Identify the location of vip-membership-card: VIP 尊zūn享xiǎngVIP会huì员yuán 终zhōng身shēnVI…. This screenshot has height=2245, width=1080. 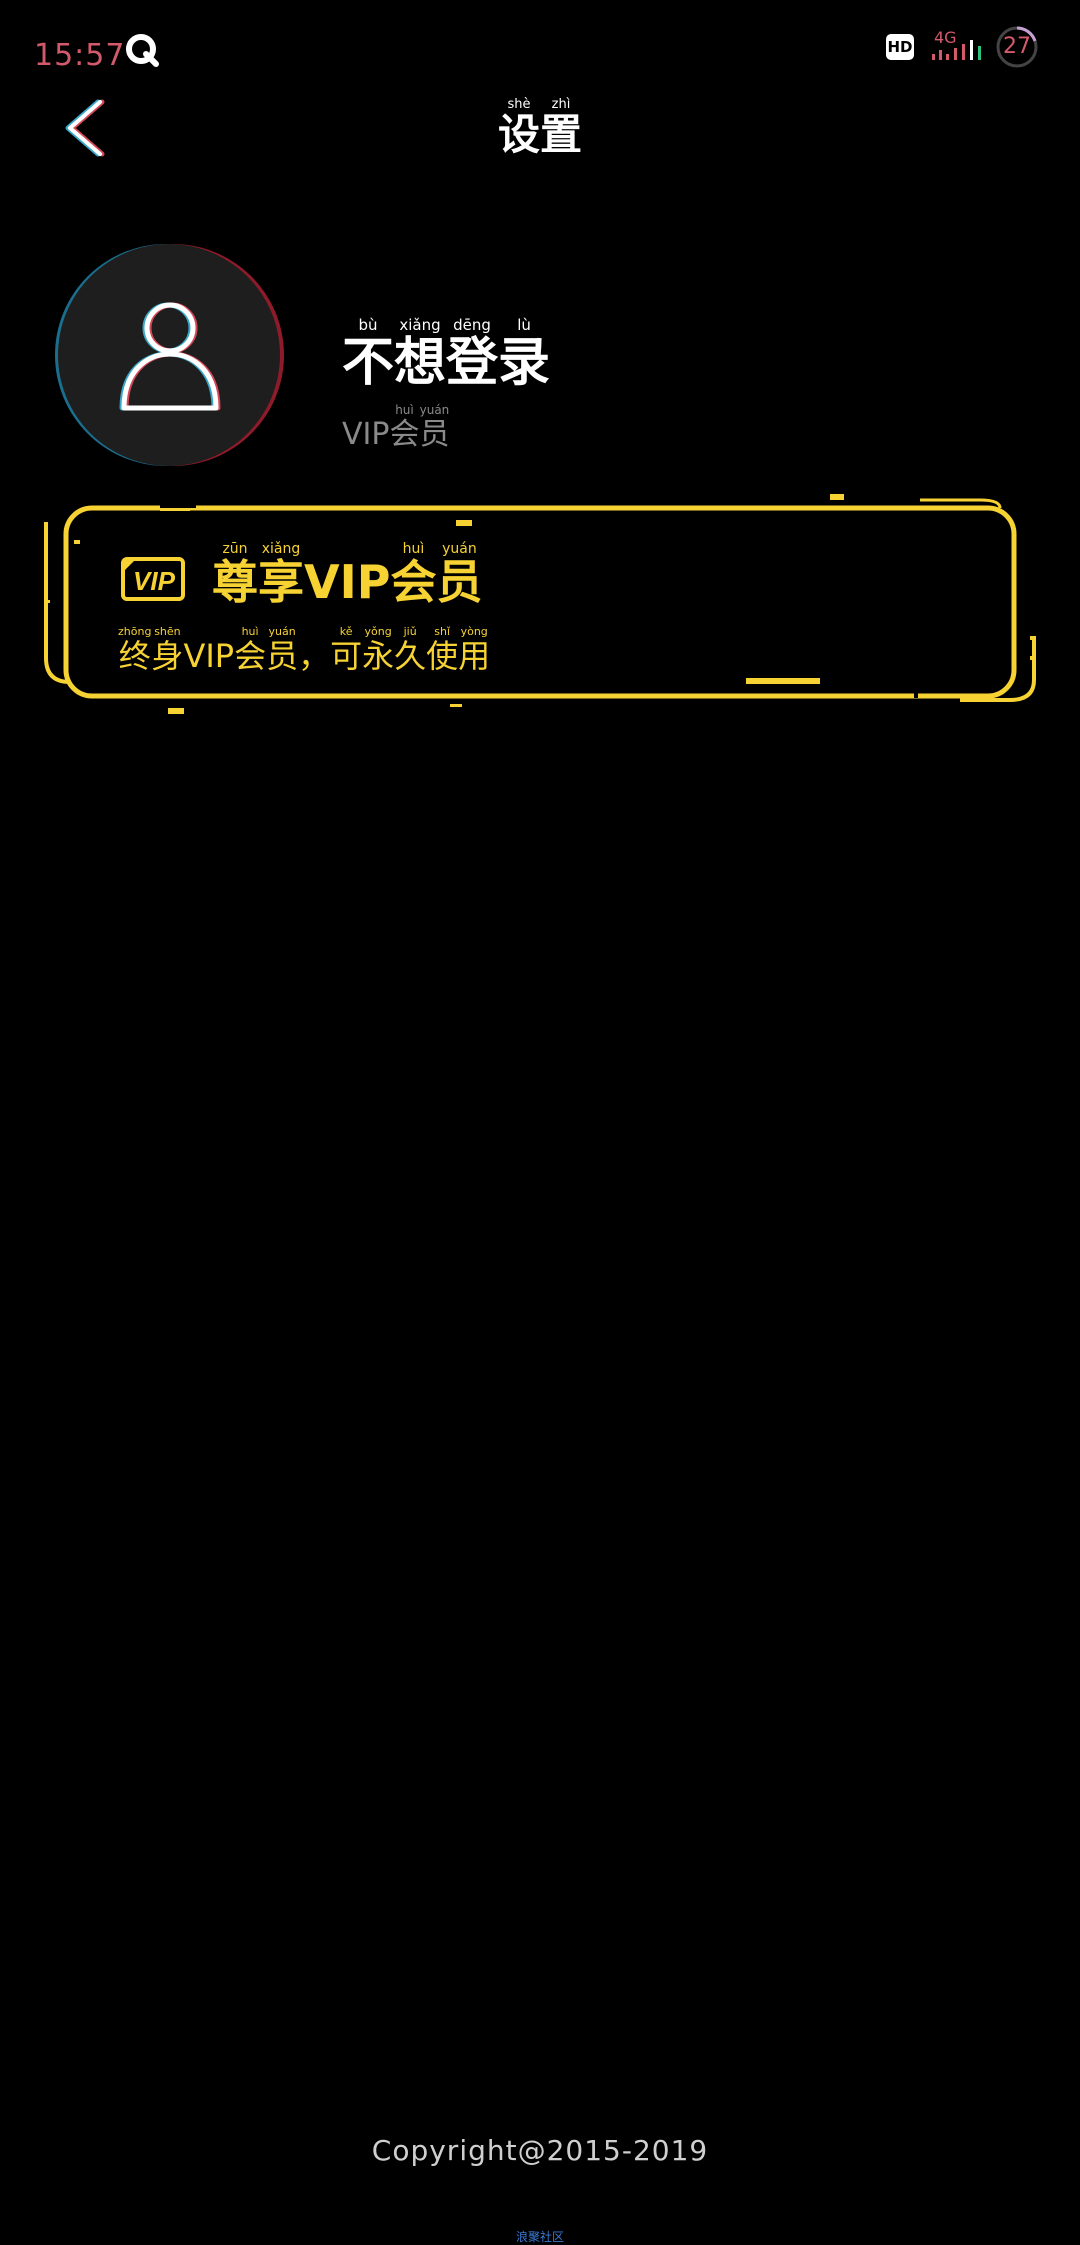
(540, 605).